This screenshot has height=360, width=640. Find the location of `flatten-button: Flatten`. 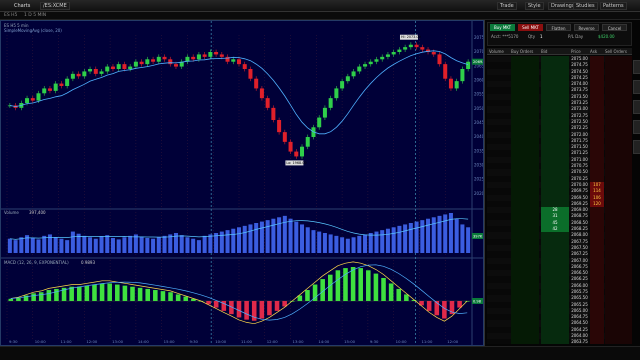

flatten-button: Flatten is located at coordinates (558, 27).